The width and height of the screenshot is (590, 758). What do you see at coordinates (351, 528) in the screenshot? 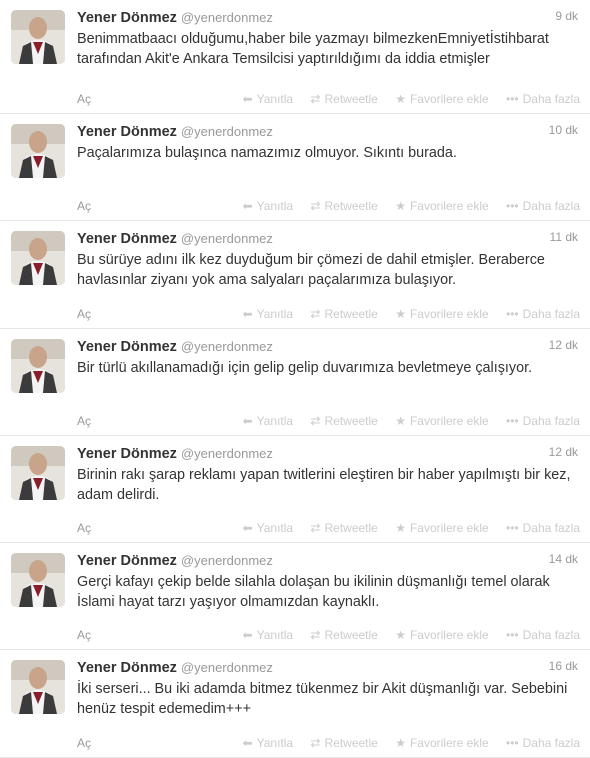
I see `retweet-label: Retweetle` at bounding box center [351, 528].